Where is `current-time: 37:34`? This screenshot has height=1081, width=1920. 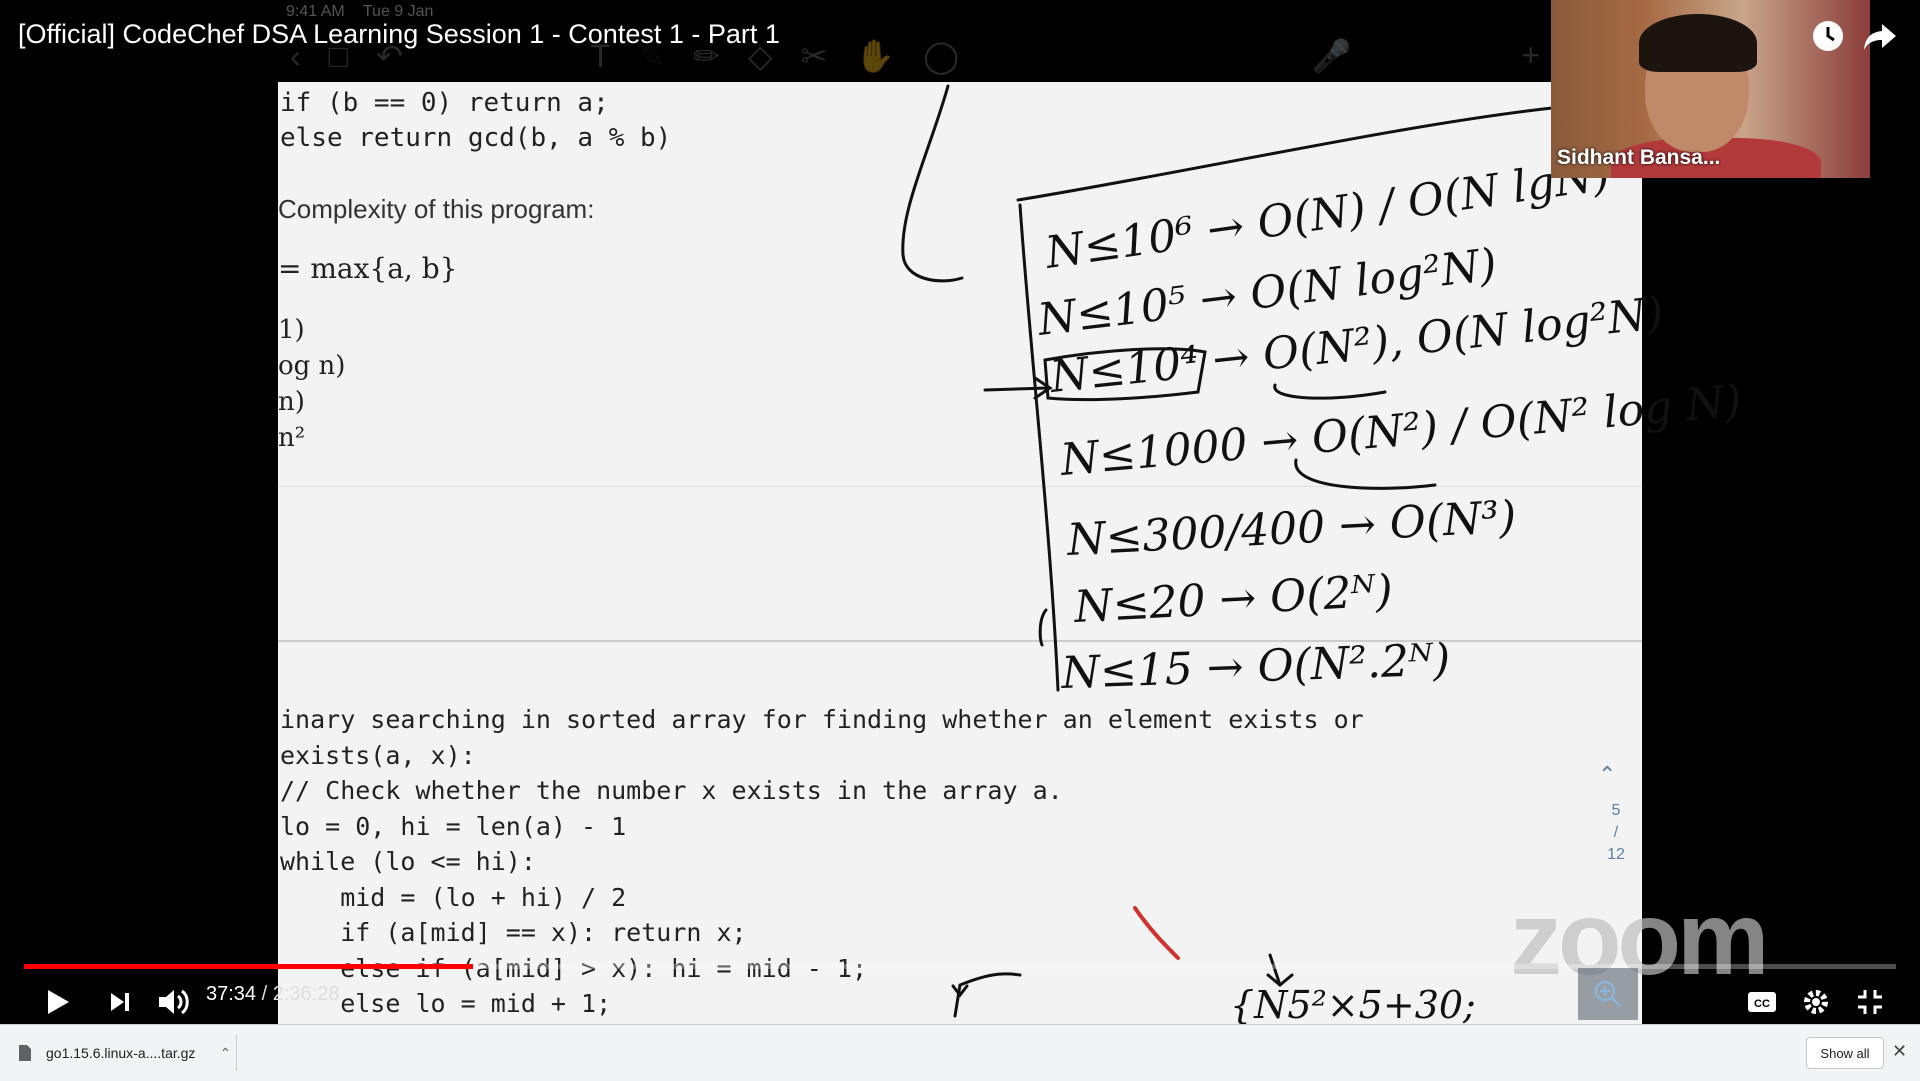 current-time: 37:34 is located at coordinates (231, 994).